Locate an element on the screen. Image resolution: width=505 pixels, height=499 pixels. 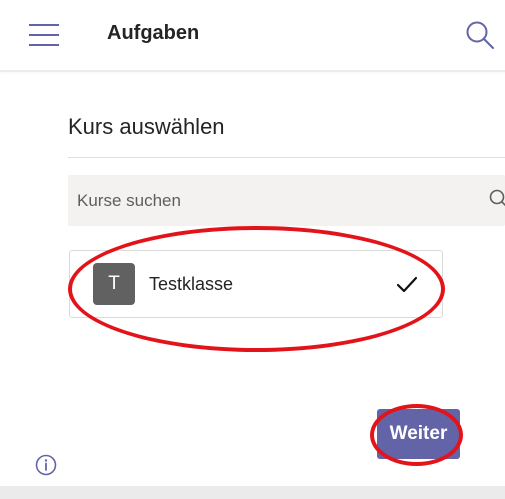
course-search-box is located at coordinates (286, 200).